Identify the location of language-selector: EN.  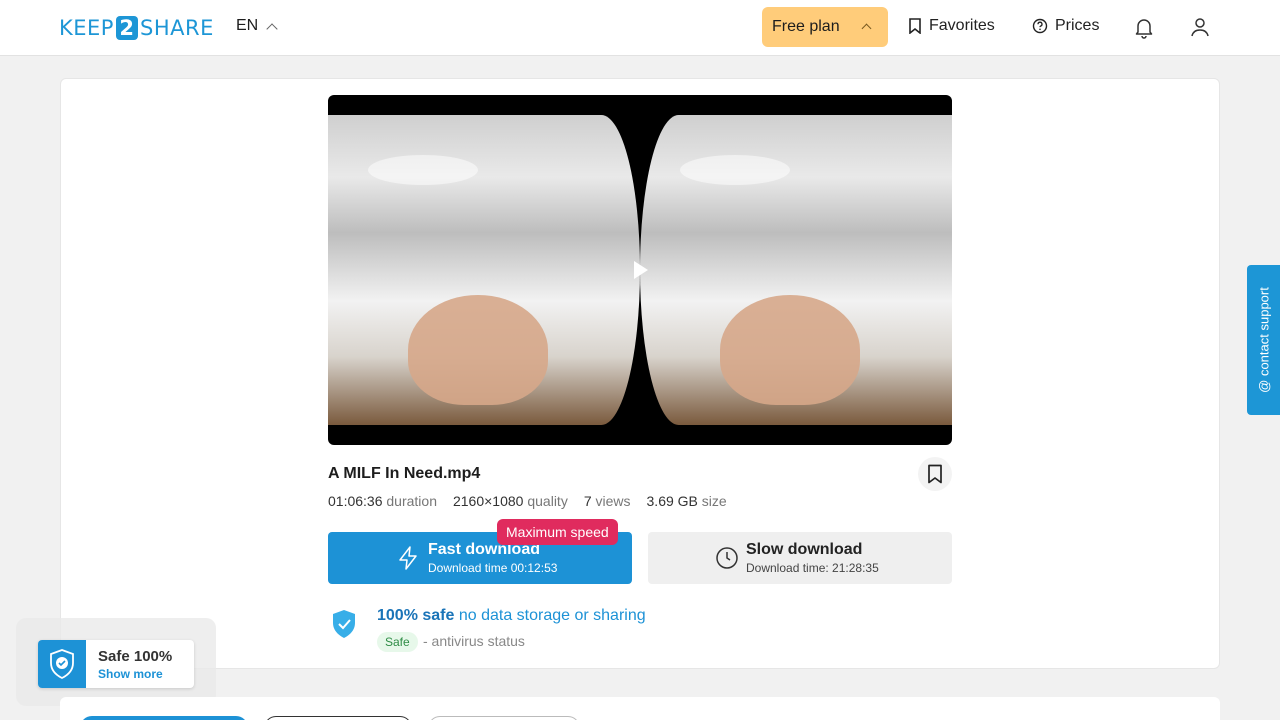
(257, 26).